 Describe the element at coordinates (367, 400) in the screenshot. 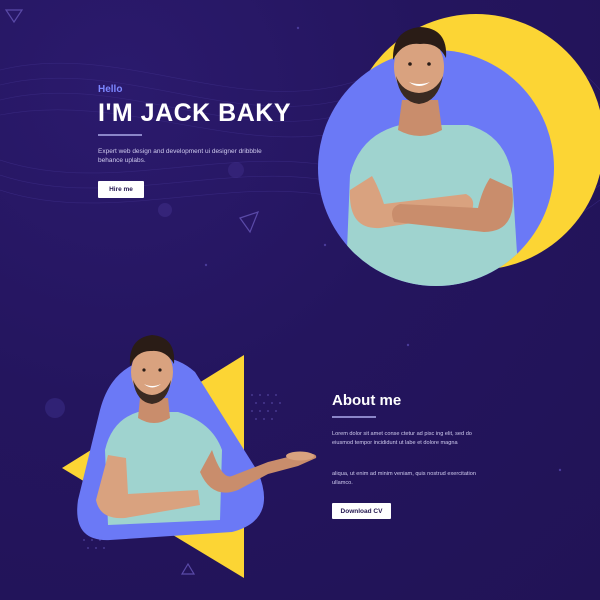

I see `about-title: About me` at that location.